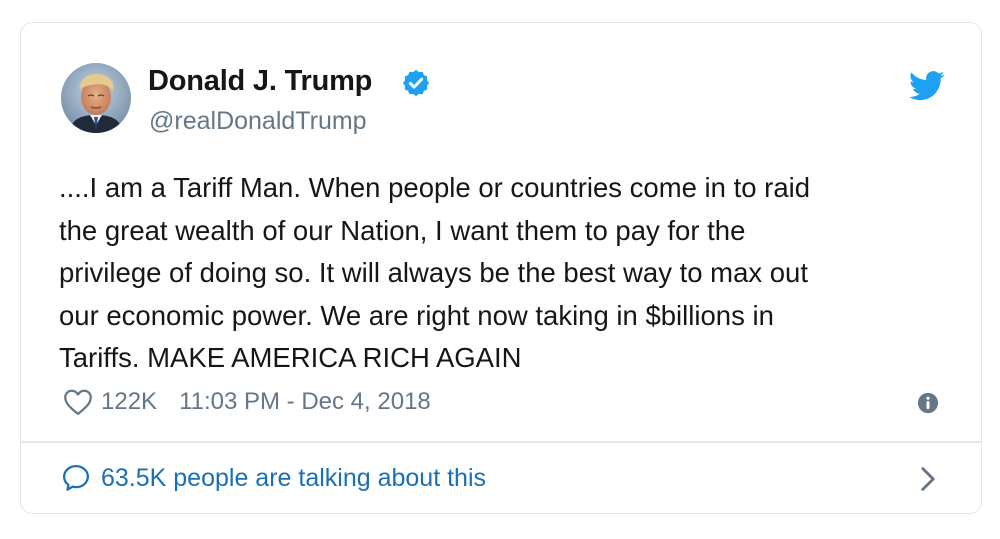 Image resolution: width=1000 pixels, height=539 pixels. I want to click on talking-about-link: 63.5K people are talking about this, so click(273, 478).